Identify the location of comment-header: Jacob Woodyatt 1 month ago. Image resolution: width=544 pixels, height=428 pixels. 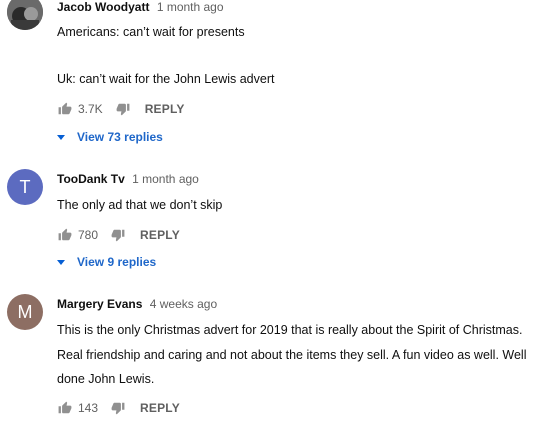
(140, 7).